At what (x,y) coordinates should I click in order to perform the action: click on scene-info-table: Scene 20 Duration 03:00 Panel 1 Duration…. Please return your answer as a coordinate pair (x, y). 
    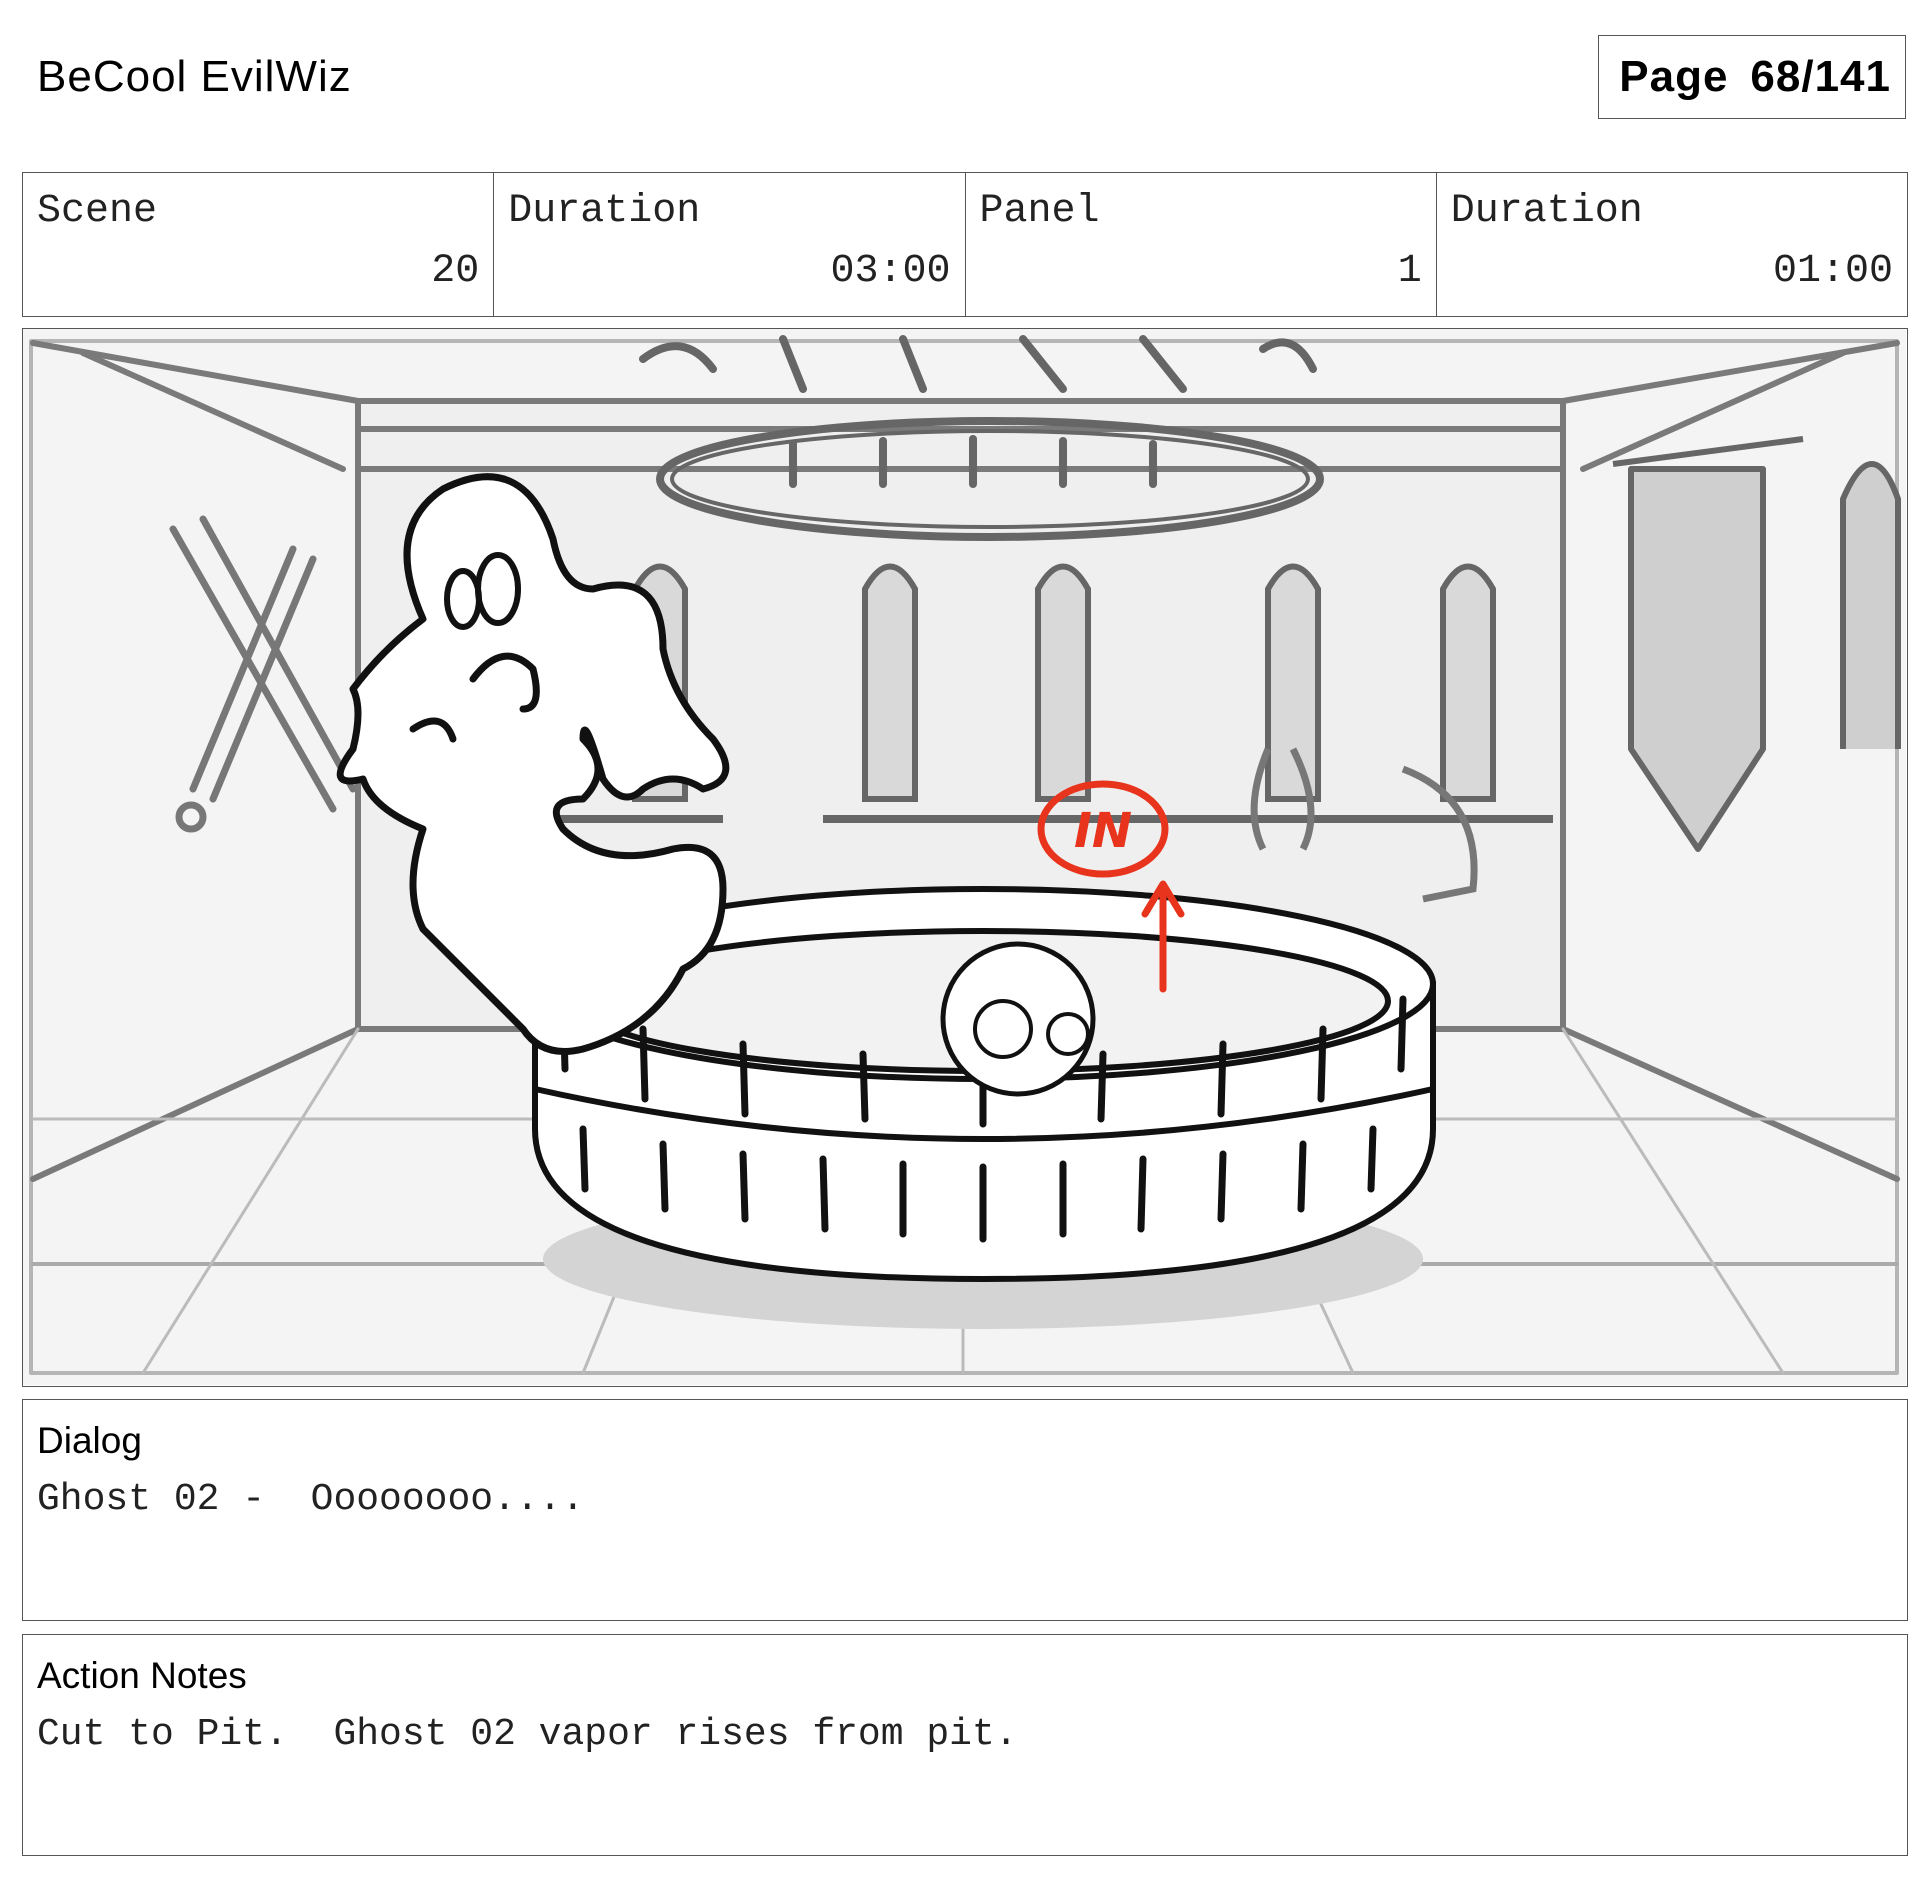
    Looking at the image, I should click on (965, 244).